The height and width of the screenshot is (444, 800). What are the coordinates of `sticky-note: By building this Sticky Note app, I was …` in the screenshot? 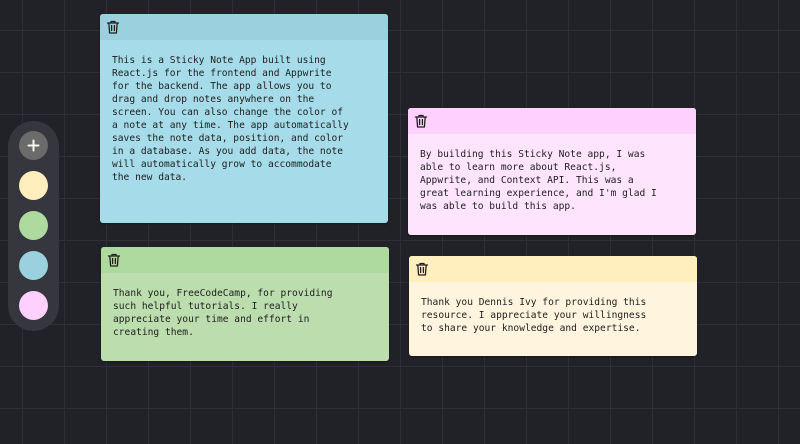 It's located at (552, 171).